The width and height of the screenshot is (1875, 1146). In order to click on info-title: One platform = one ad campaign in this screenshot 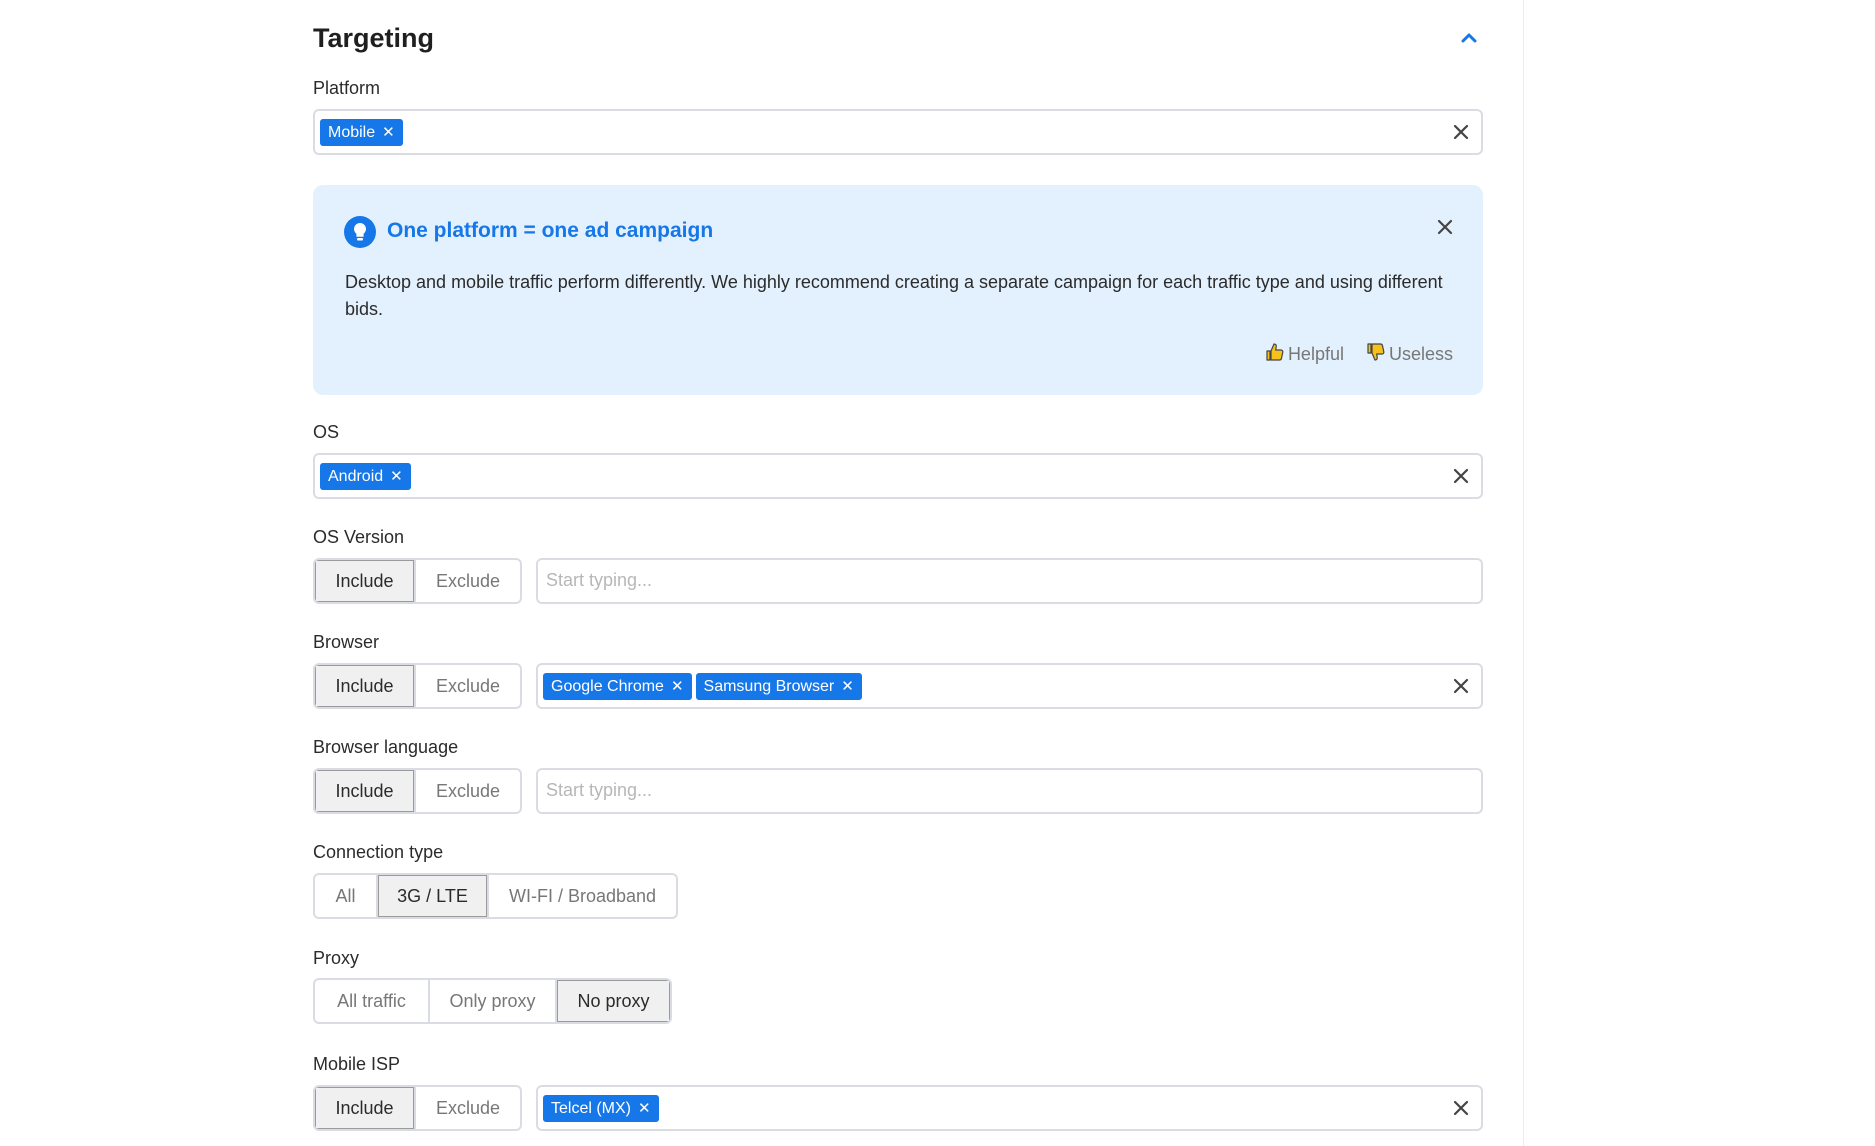, I will do `click(550, 230)`.